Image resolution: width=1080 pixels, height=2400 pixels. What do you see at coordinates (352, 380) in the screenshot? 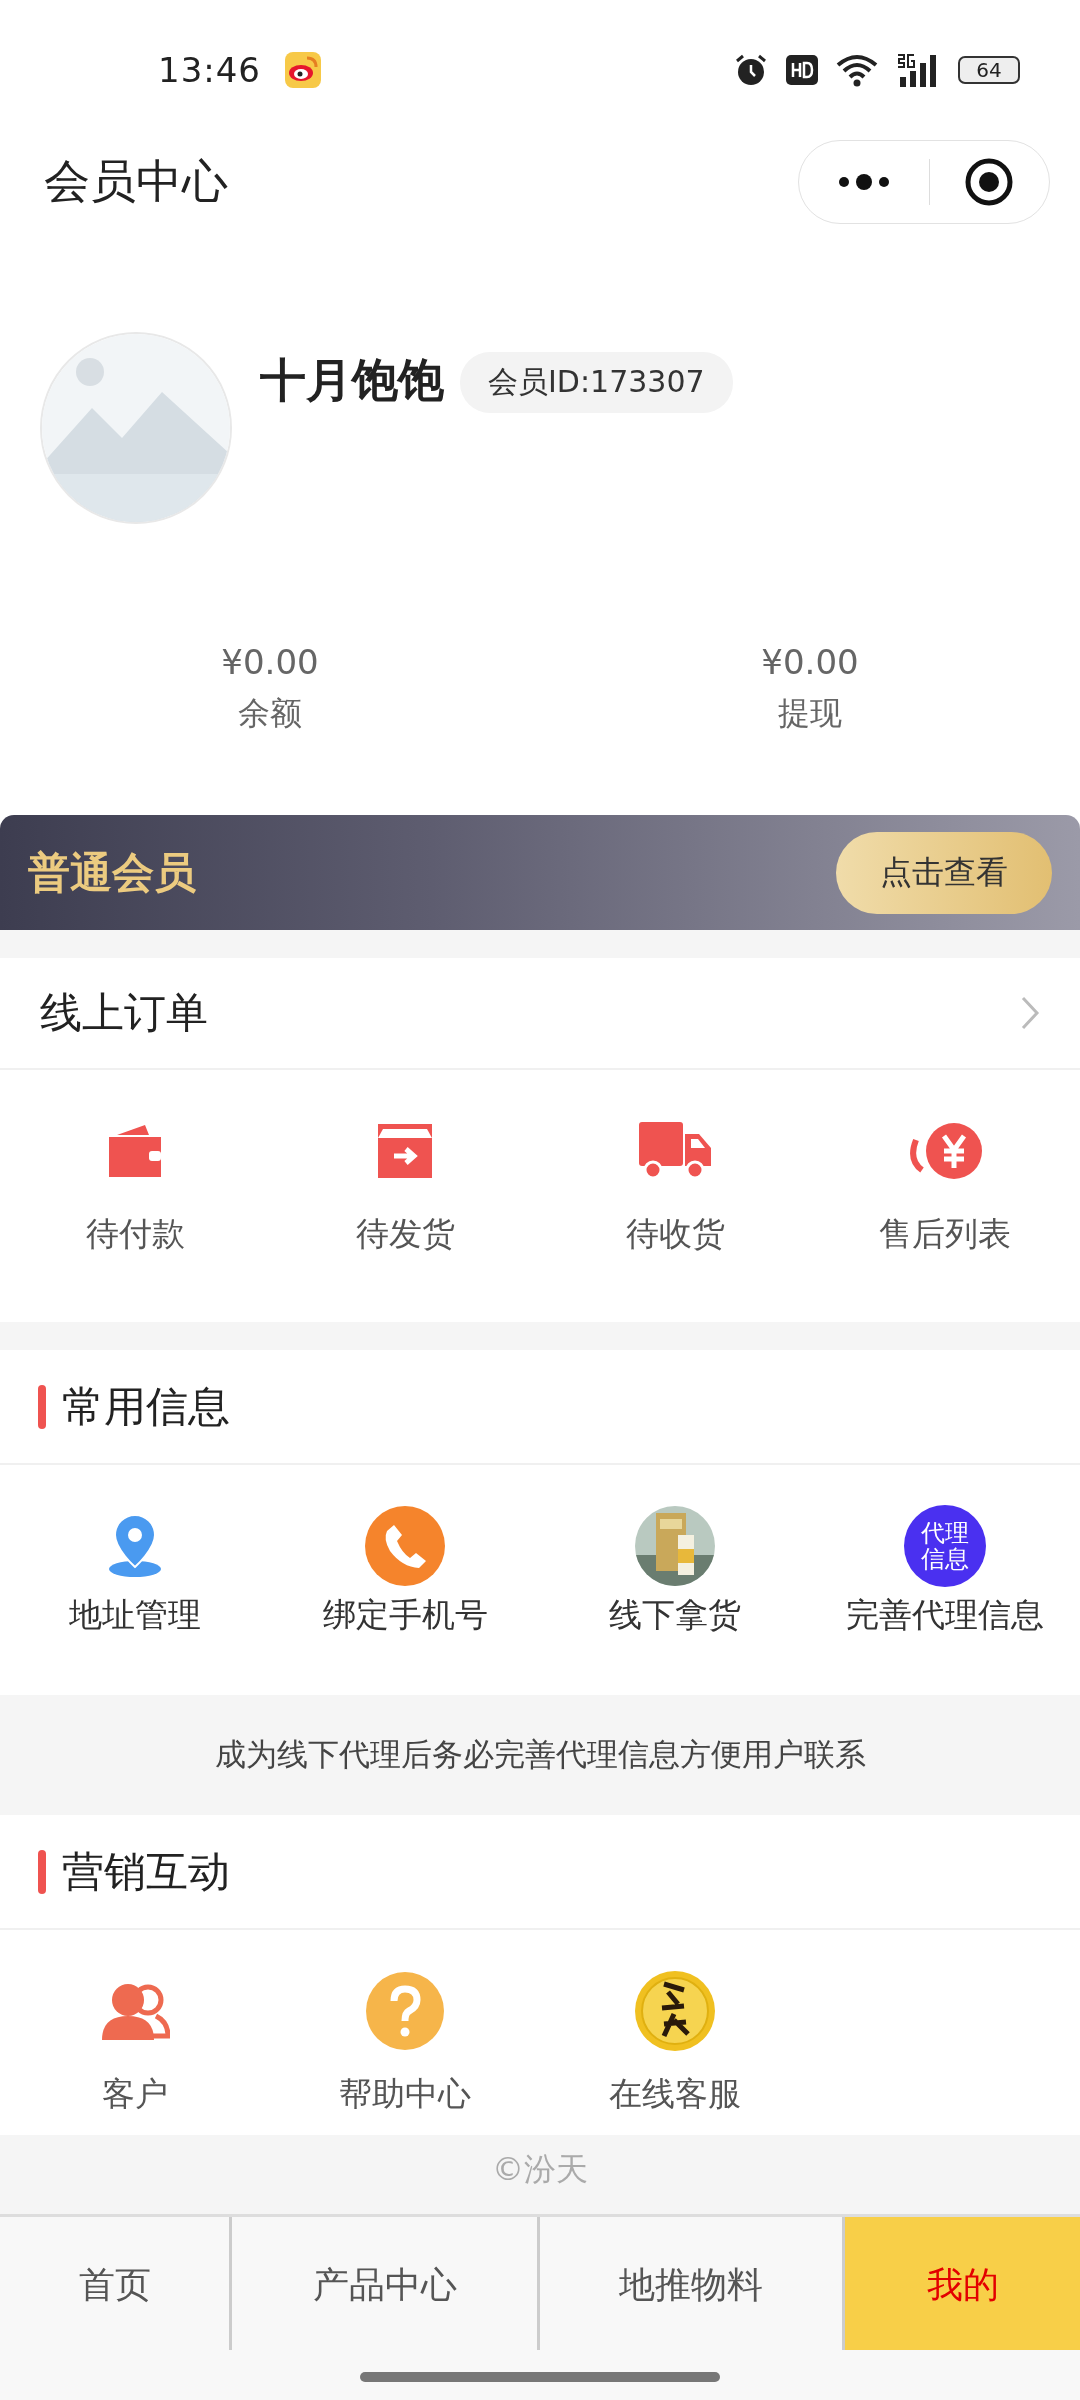
I see `user-name: 十月饱饱` at bounding box center [352, 380].